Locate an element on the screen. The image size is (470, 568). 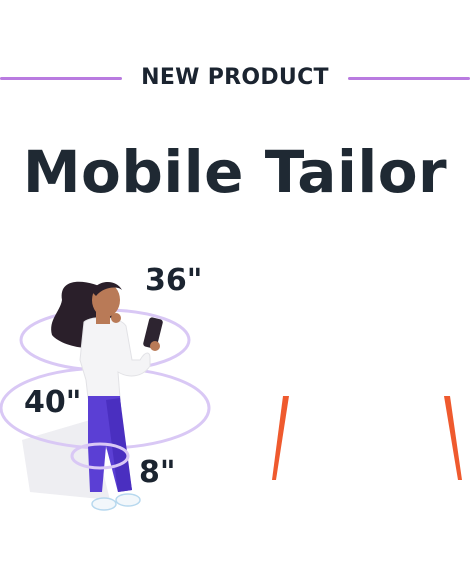
chest-measurement: 36" is located at coordinates (174, 280).